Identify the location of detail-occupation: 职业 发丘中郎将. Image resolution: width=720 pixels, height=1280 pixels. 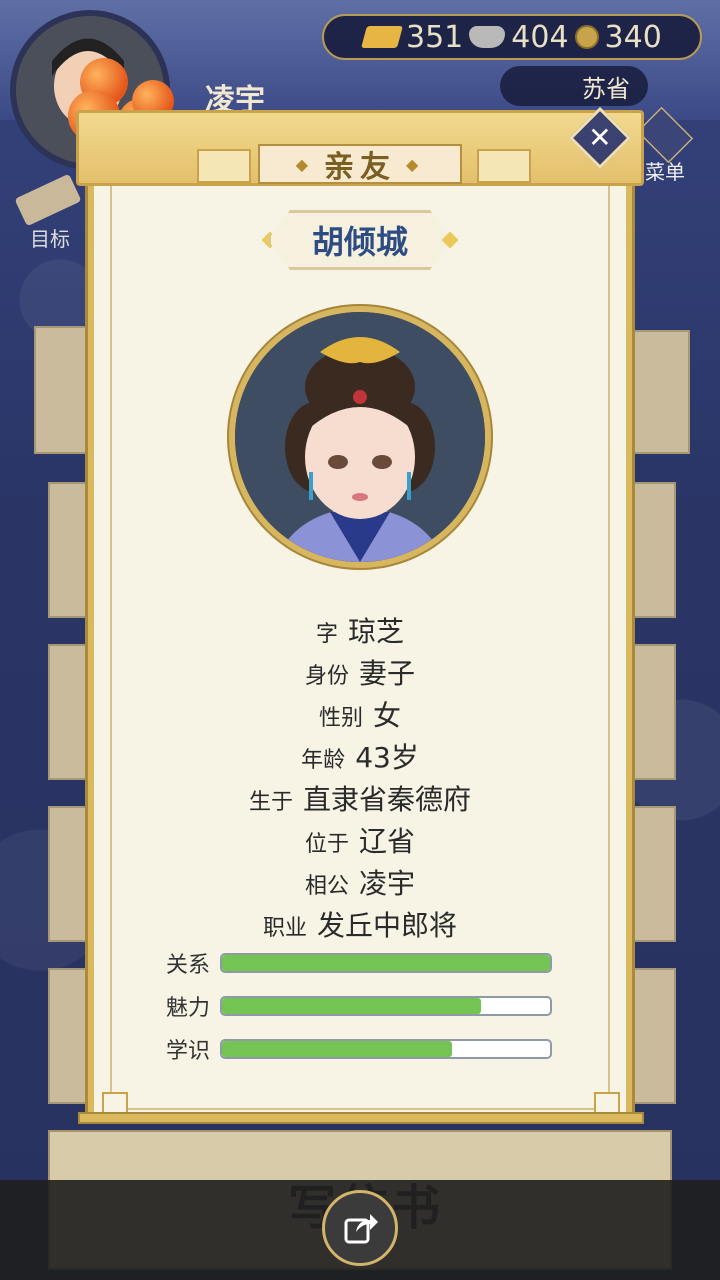
(360, 925).